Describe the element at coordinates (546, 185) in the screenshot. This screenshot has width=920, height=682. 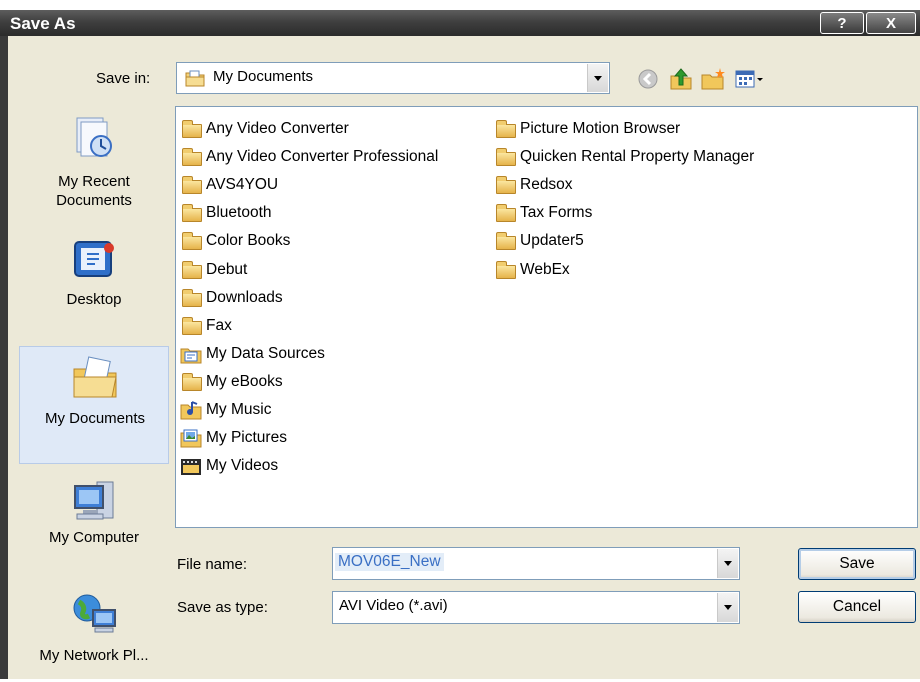
I see `file-name-text: Redsox` at that location.